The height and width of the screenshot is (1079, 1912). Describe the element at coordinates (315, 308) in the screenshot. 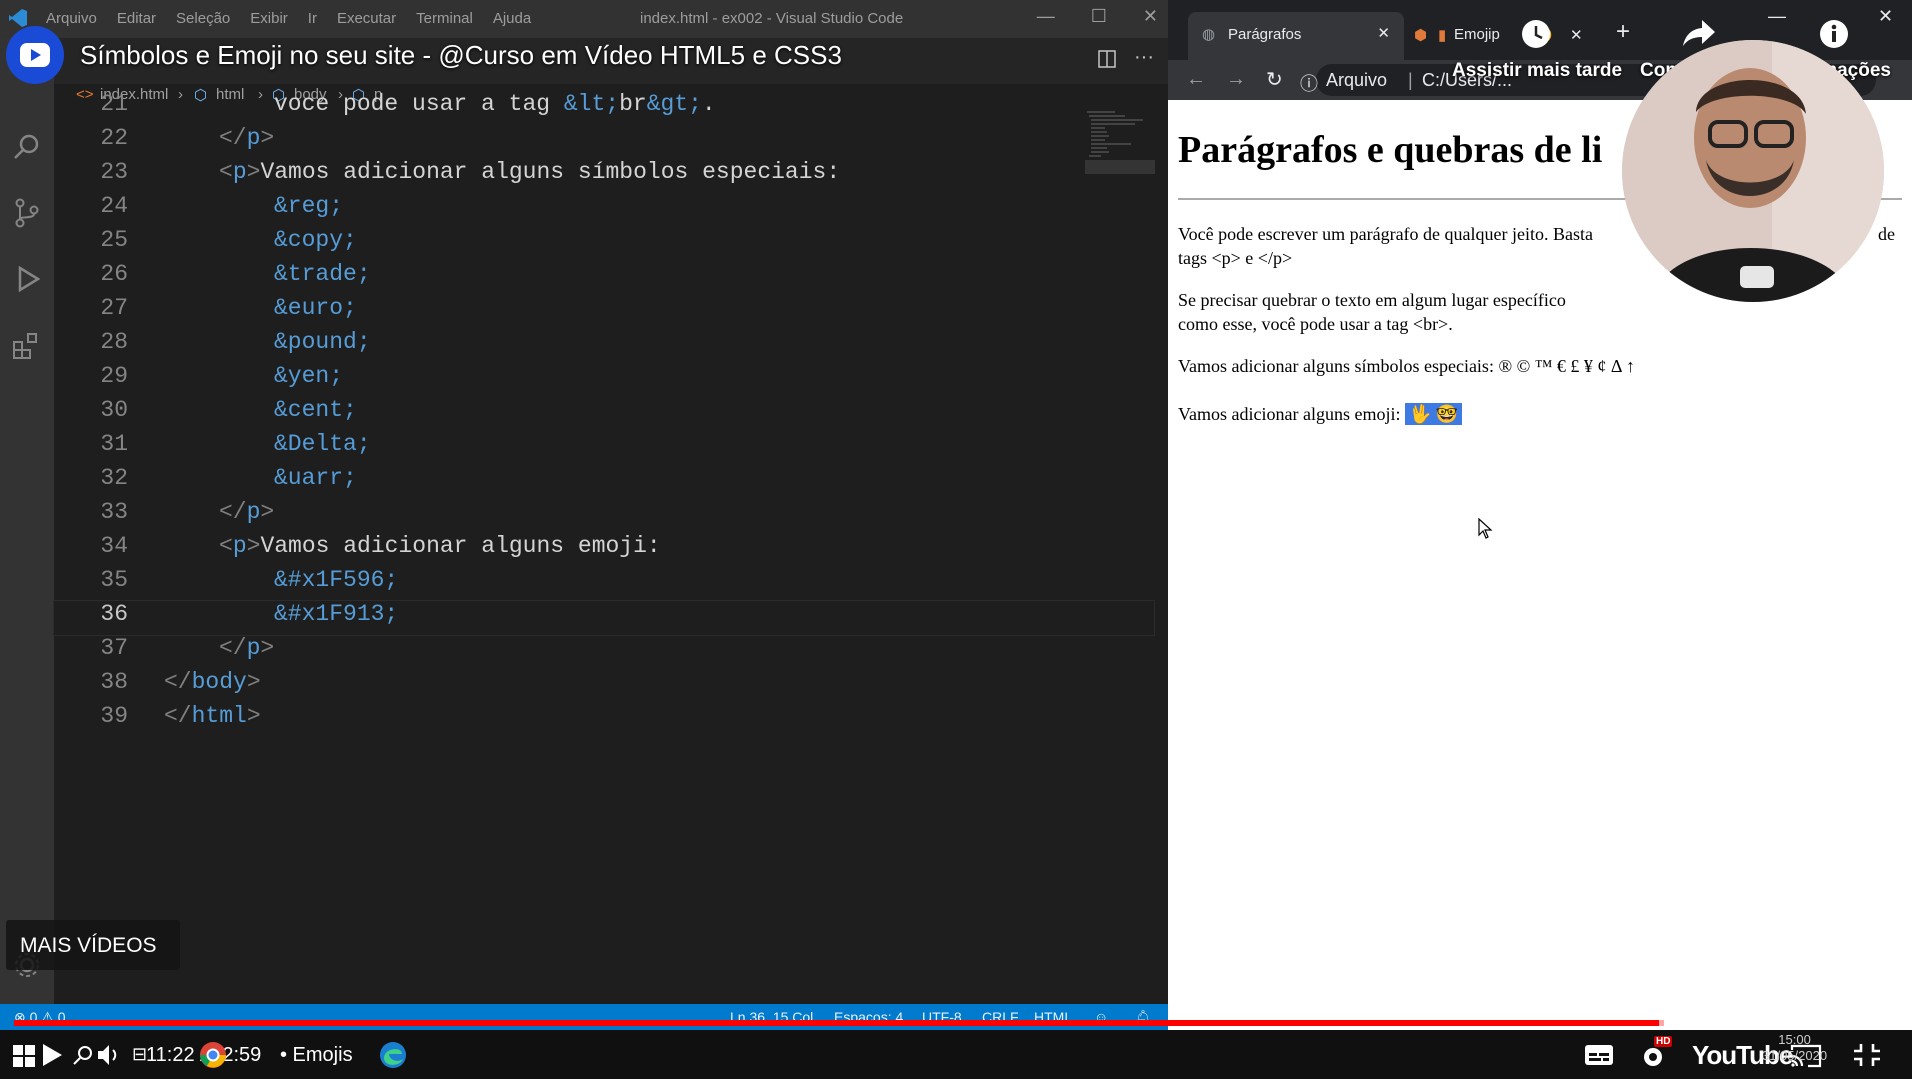

I see `code-text: &euro;` at that location.